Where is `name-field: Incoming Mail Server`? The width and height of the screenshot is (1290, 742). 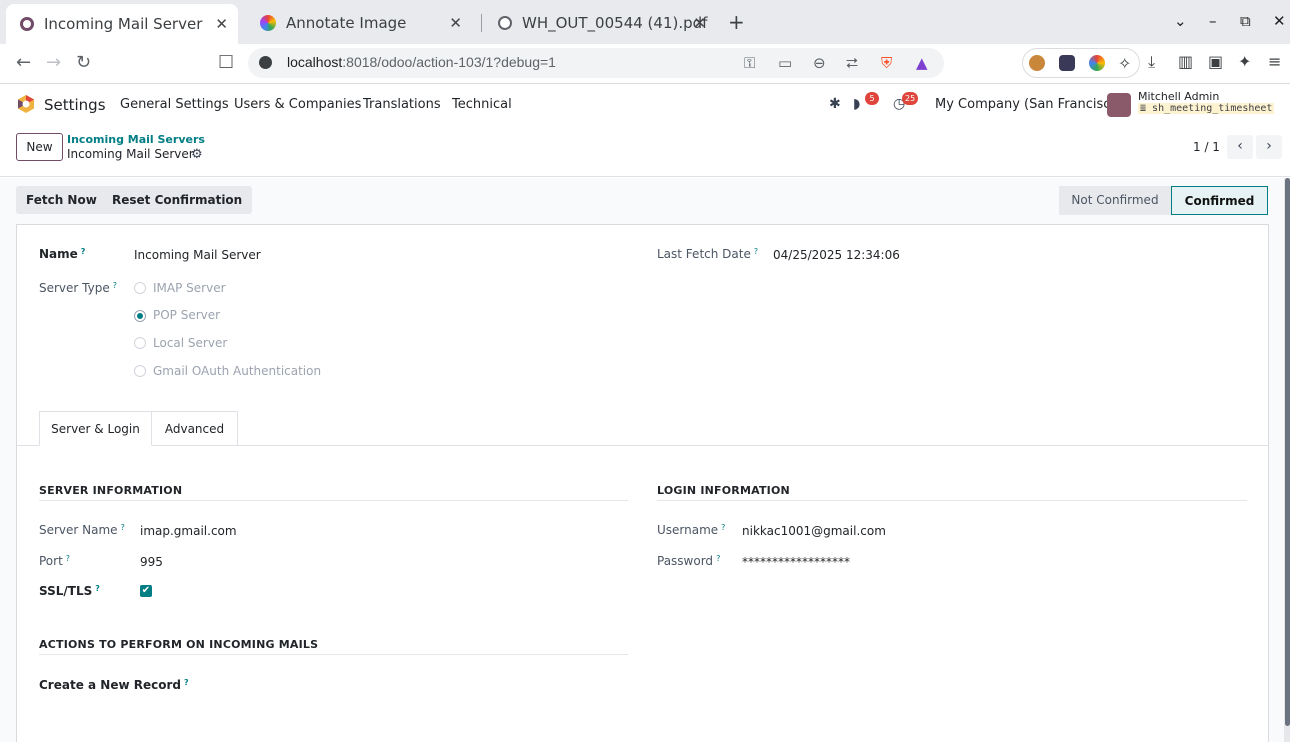 name-field: Incoming Mail Server is located at coordinates (197, 255).